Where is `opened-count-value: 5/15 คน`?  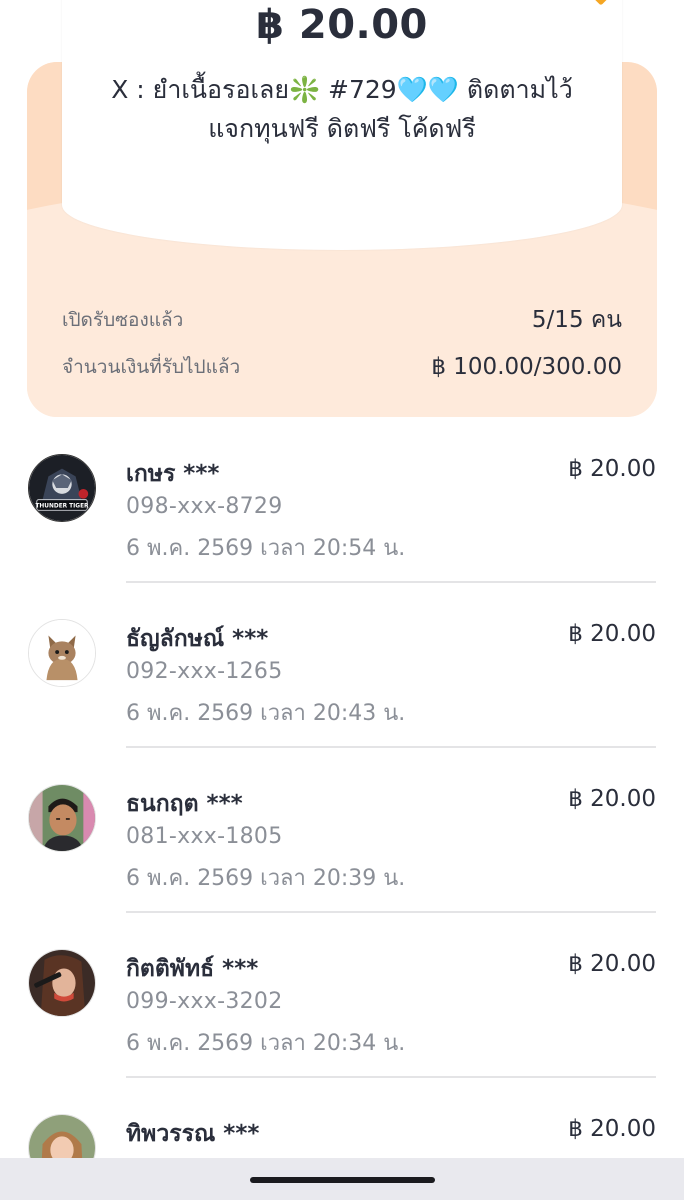 opened-count-value: 5/15 คน is located at coordinates (576, 320).